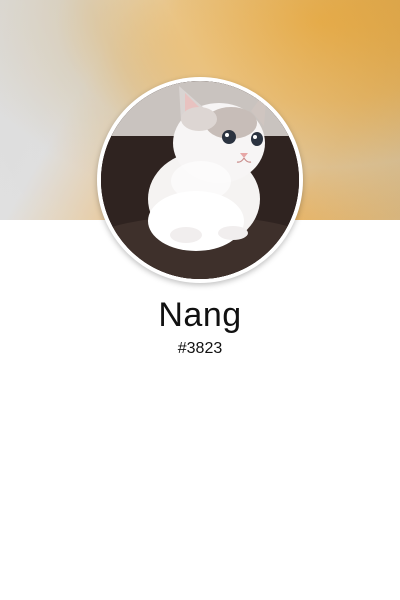  Describe the element at coordinates (200, 348) in the screenshot. I see `profile-tag: #3823` at that location.